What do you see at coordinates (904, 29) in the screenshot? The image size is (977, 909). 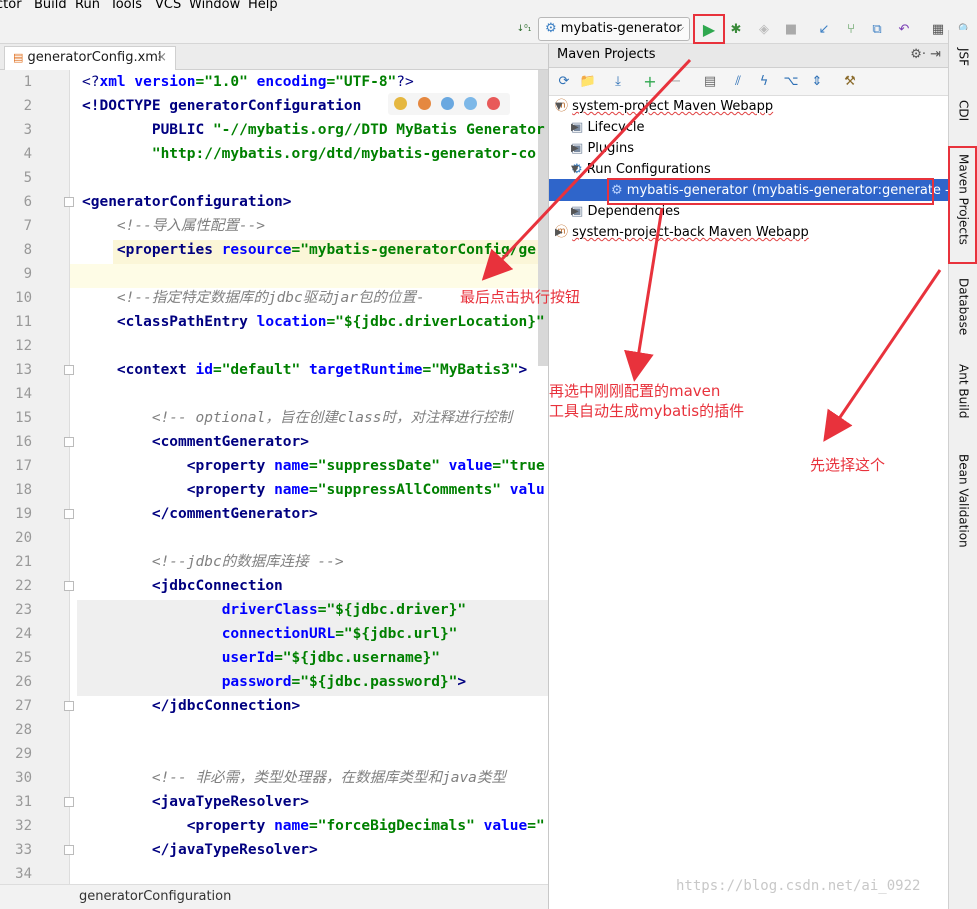 I see `revert-icon: ↶` at bounding box center [904, 29].